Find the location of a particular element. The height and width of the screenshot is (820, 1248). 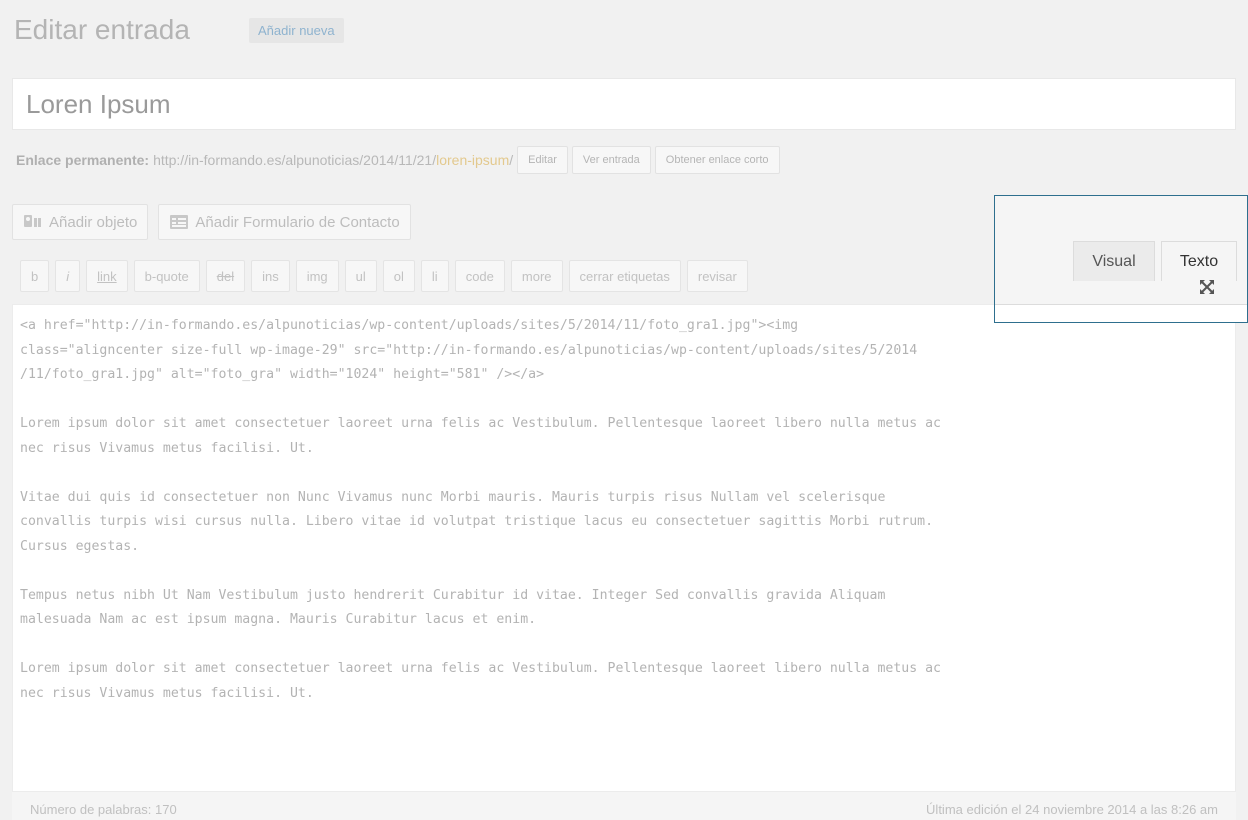

qt-ul-button: ul is located at coordinates (360, 276).